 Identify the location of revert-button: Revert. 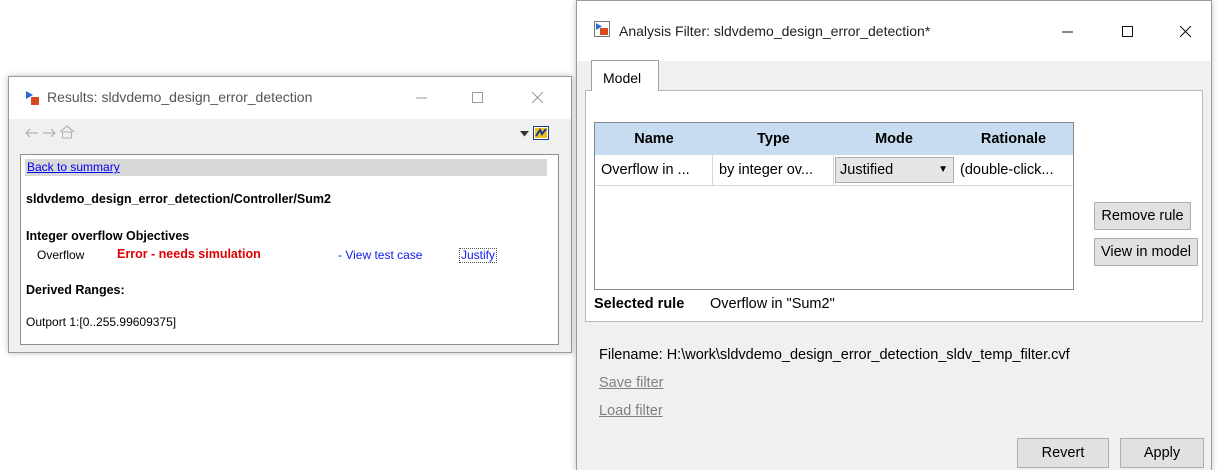
(1063, 453).